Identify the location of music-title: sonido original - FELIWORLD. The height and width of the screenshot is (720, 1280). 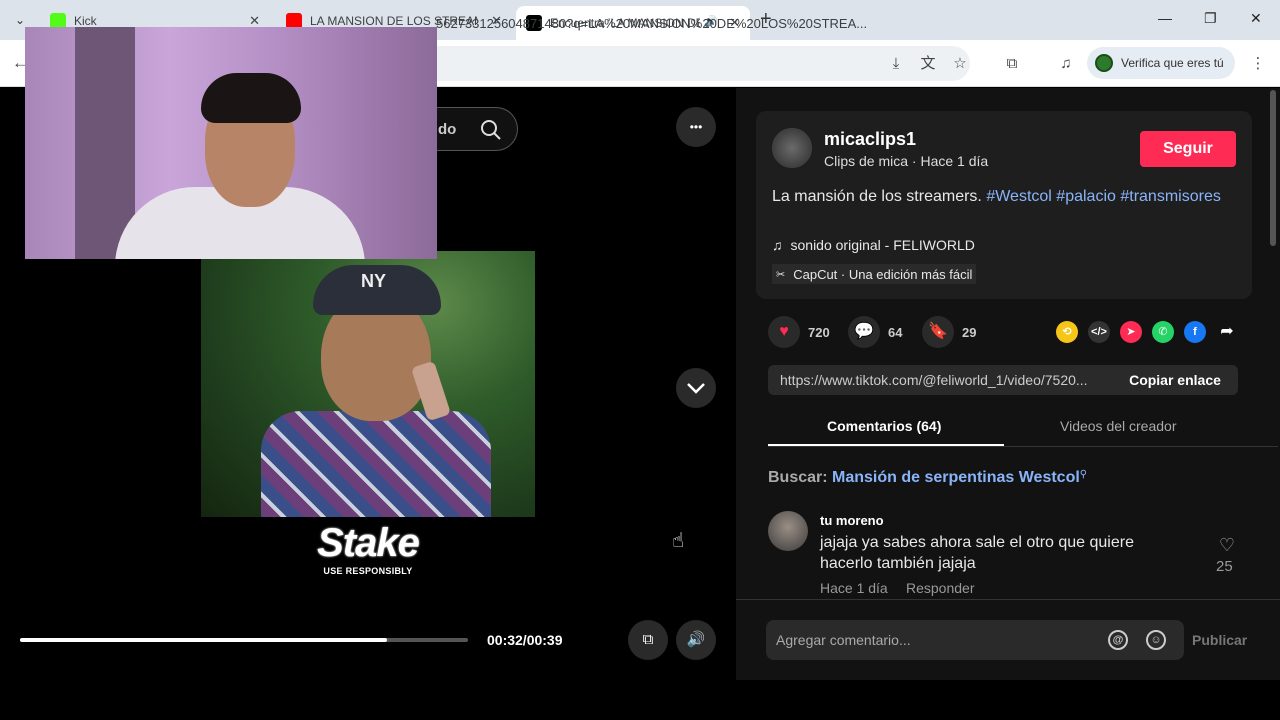
(882, 245).